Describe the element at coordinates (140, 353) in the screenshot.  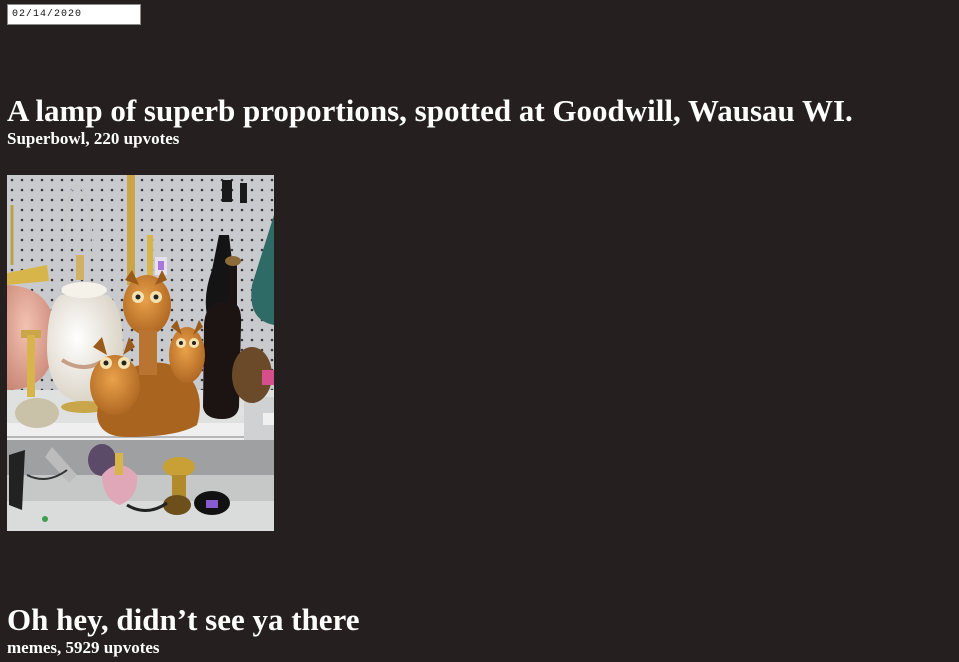
I see `post-image` at that location.